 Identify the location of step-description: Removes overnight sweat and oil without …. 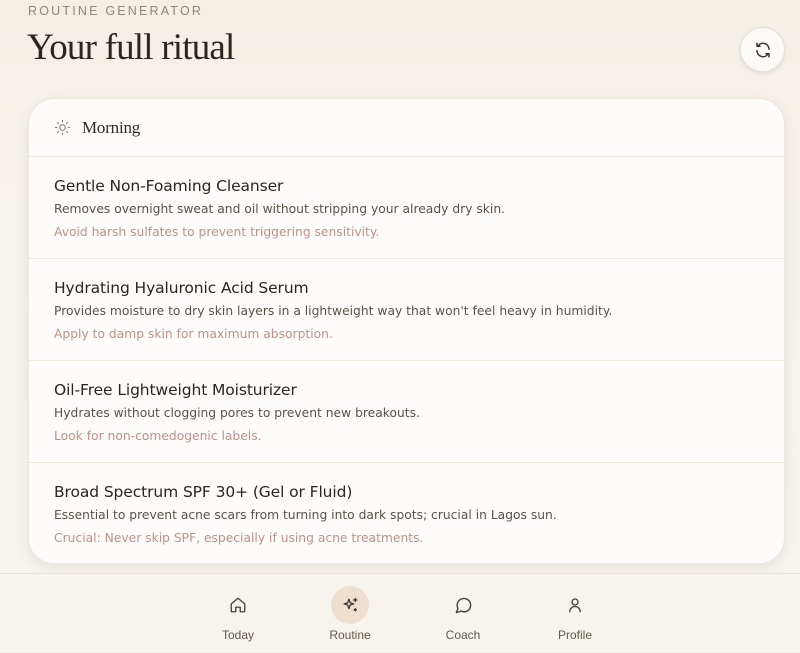
(280, 209).